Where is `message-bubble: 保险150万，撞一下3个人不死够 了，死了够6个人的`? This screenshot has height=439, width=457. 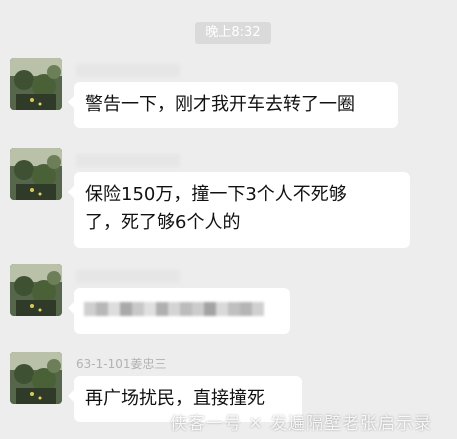 message-bubble: 保险150万，撞一下3个人不死够 了，死了够6个人的 is located at coordinates (239, 210).